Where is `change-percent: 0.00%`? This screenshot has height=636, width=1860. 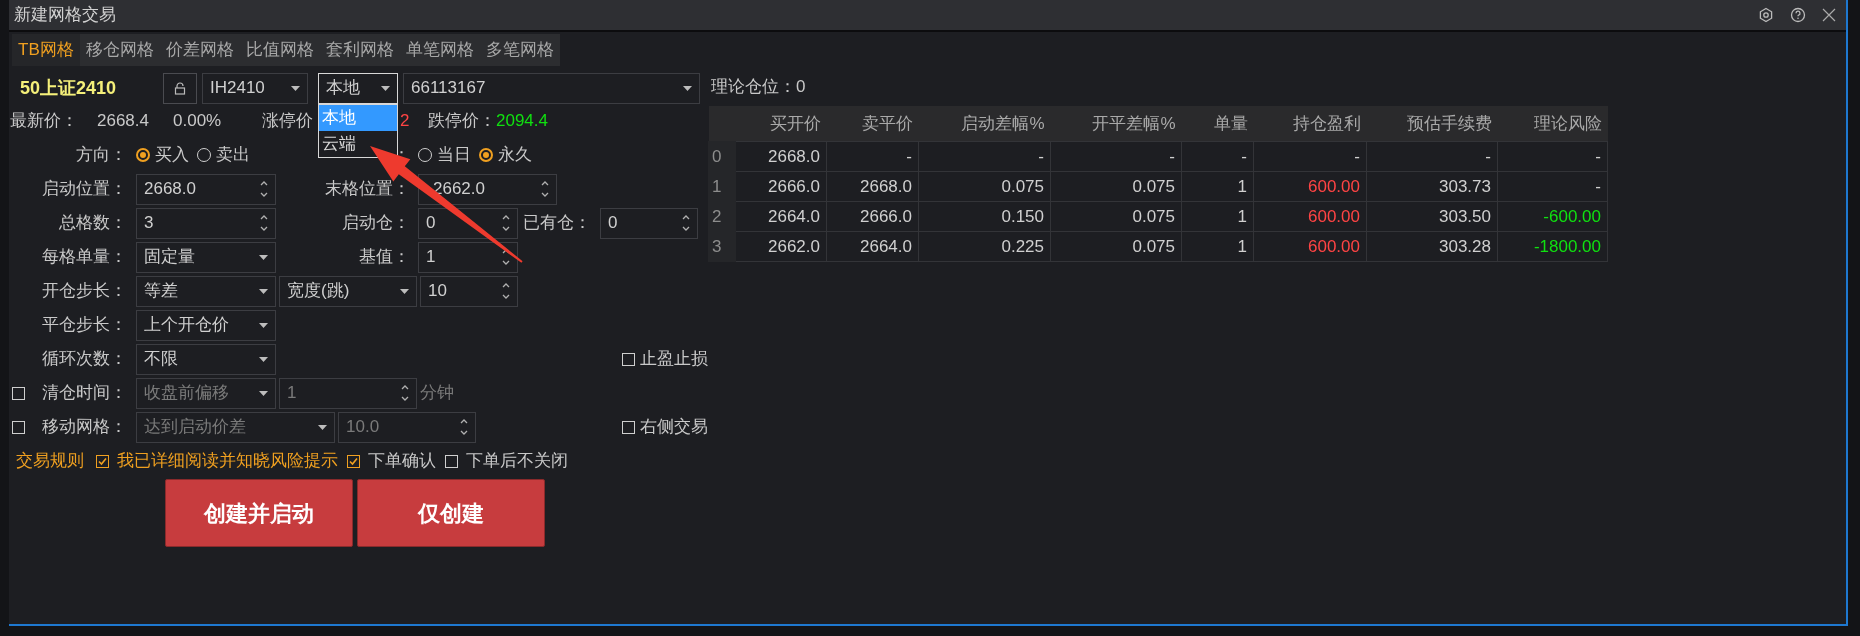
change-percent: 0.00% is located at coordinates (197, 121).